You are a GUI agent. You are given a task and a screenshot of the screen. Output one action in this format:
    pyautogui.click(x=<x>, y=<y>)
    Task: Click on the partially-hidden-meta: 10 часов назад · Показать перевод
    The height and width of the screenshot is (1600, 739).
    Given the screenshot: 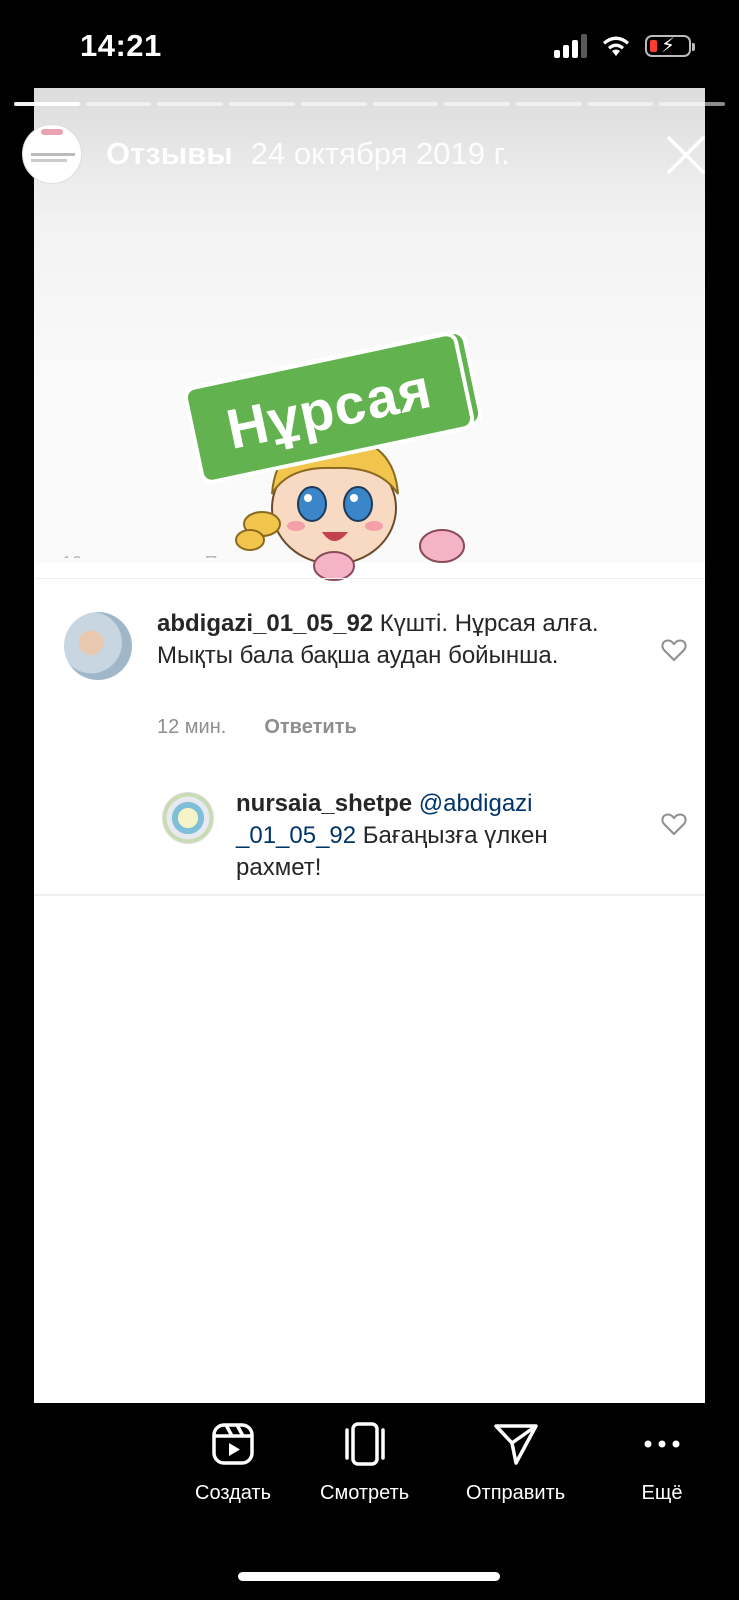 What is the action you would take?
    pyautogui.click(x=208, y=553)
    